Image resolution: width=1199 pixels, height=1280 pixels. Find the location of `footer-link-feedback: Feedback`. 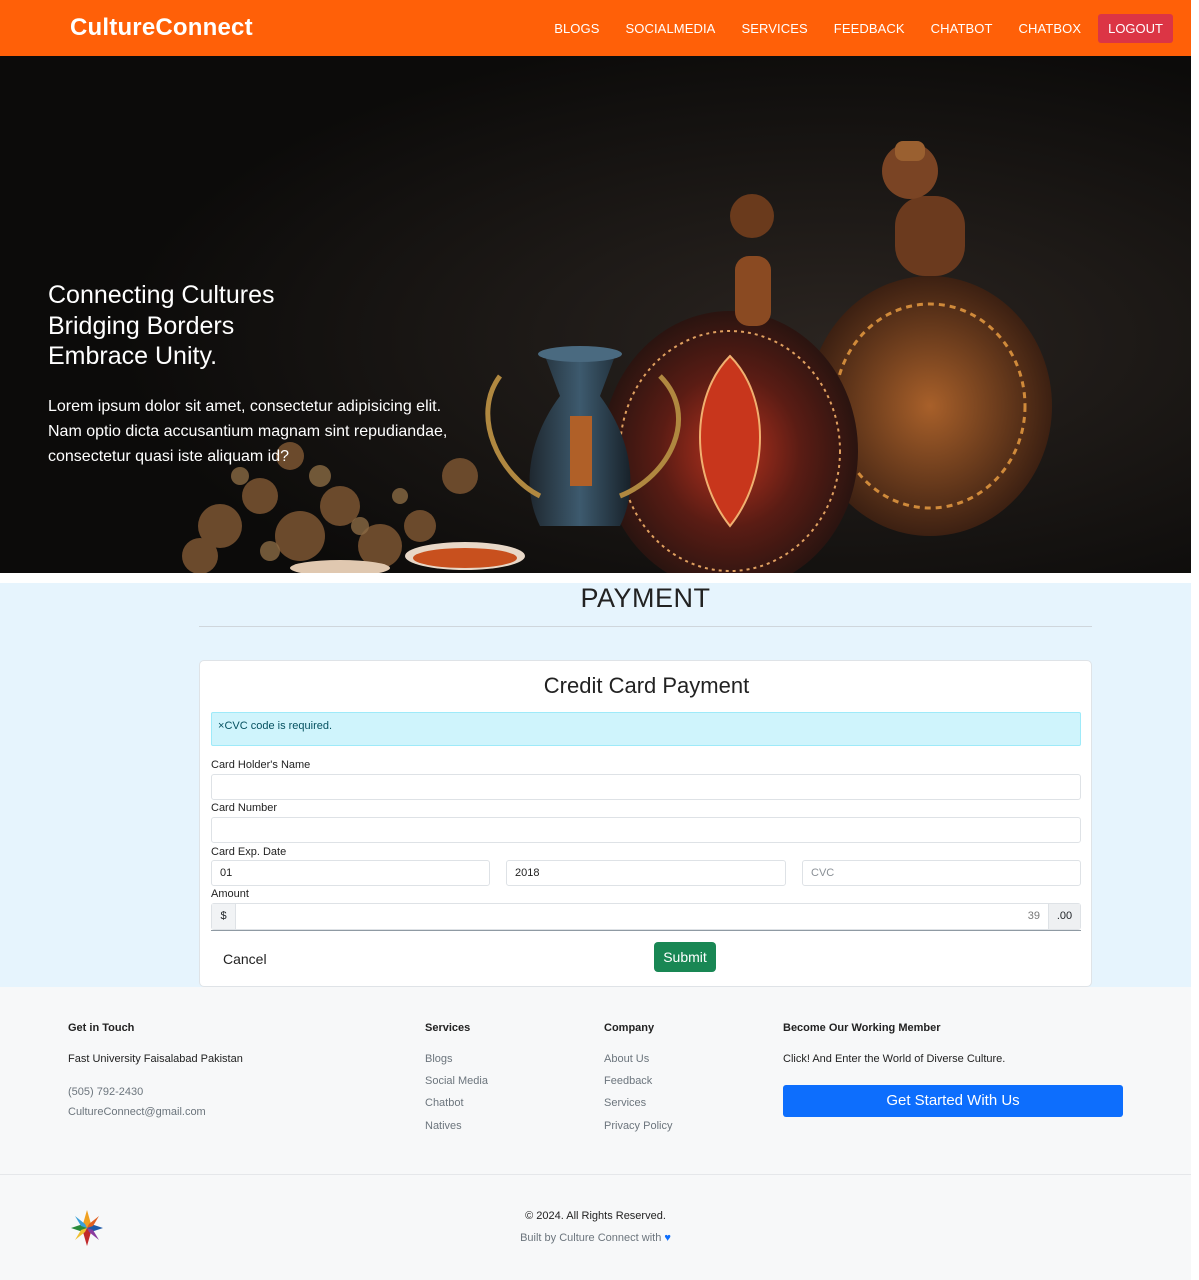

footer-link-feedback: Feedback is located at coordinates (628, 1081).